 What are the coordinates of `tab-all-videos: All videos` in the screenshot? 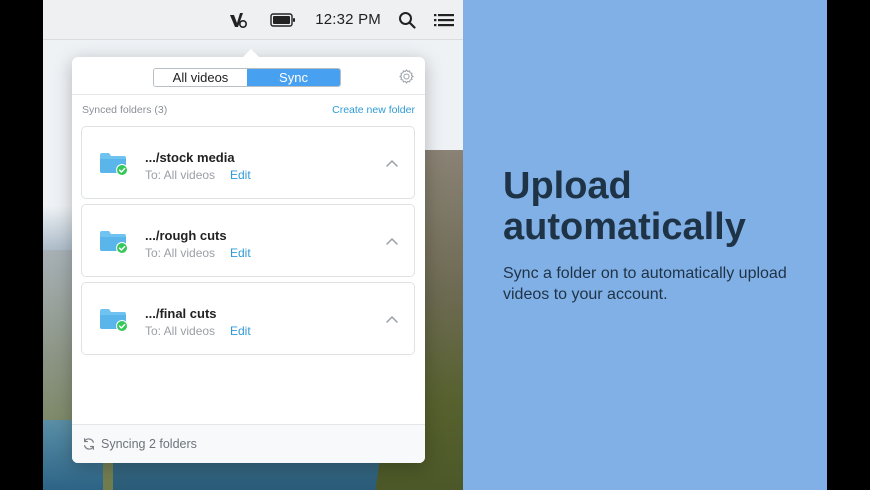 It's located at (200, 77).